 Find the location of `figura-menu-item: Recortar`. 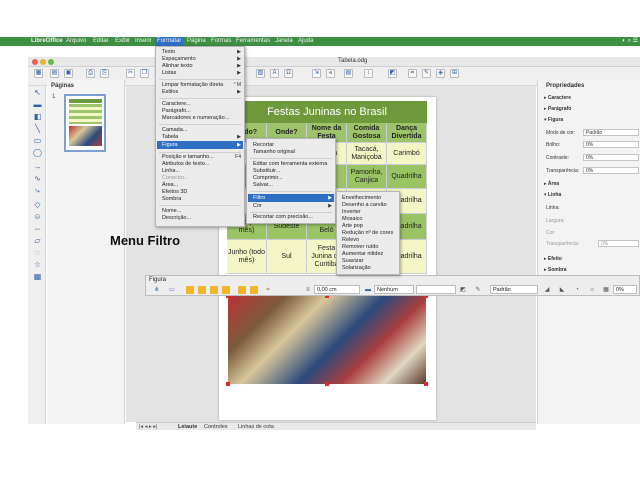

figura-menu-item: Recortar is located at coordinates (263, 145).